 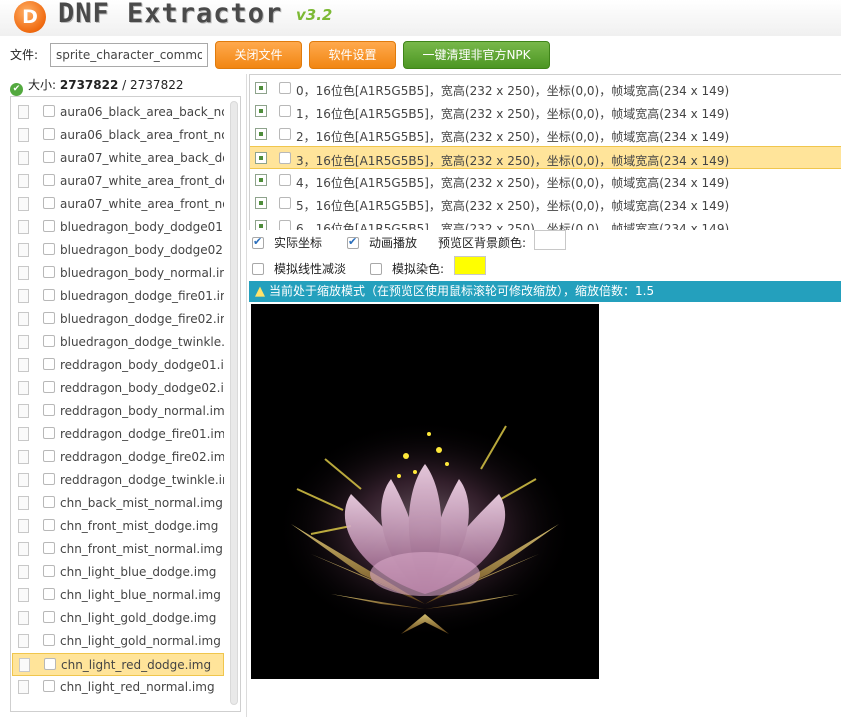 I want to click on file-list-item: chn_light_red_dodge.img, so click(x=118, y=664).